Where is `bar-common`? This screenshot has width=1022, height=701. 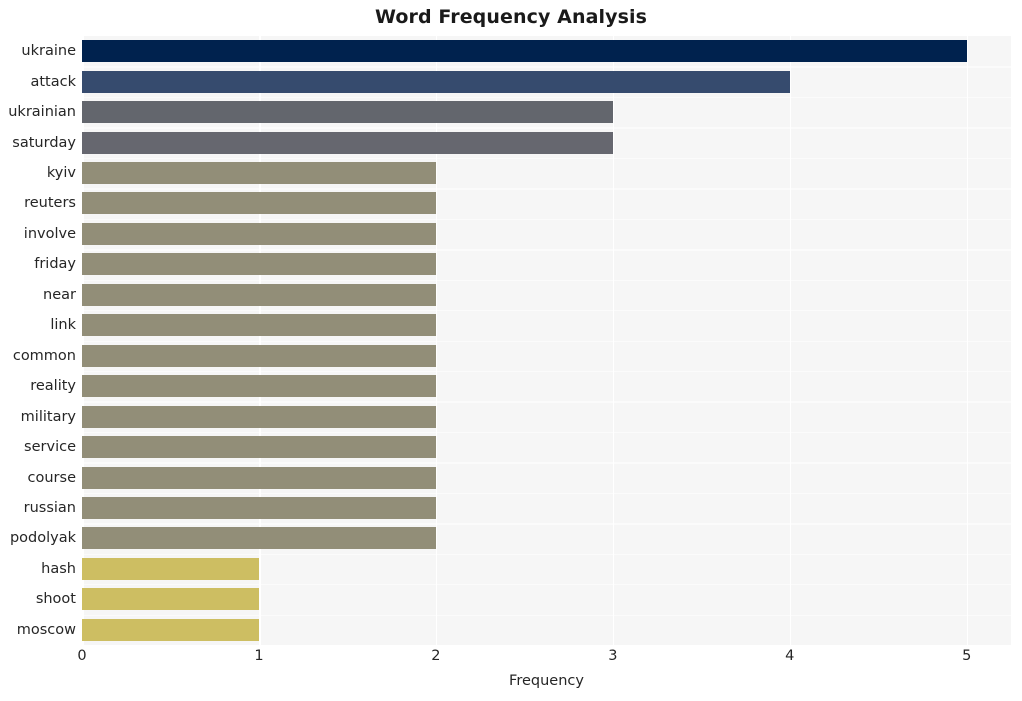 bar-common is located at coordinates (259, 355).